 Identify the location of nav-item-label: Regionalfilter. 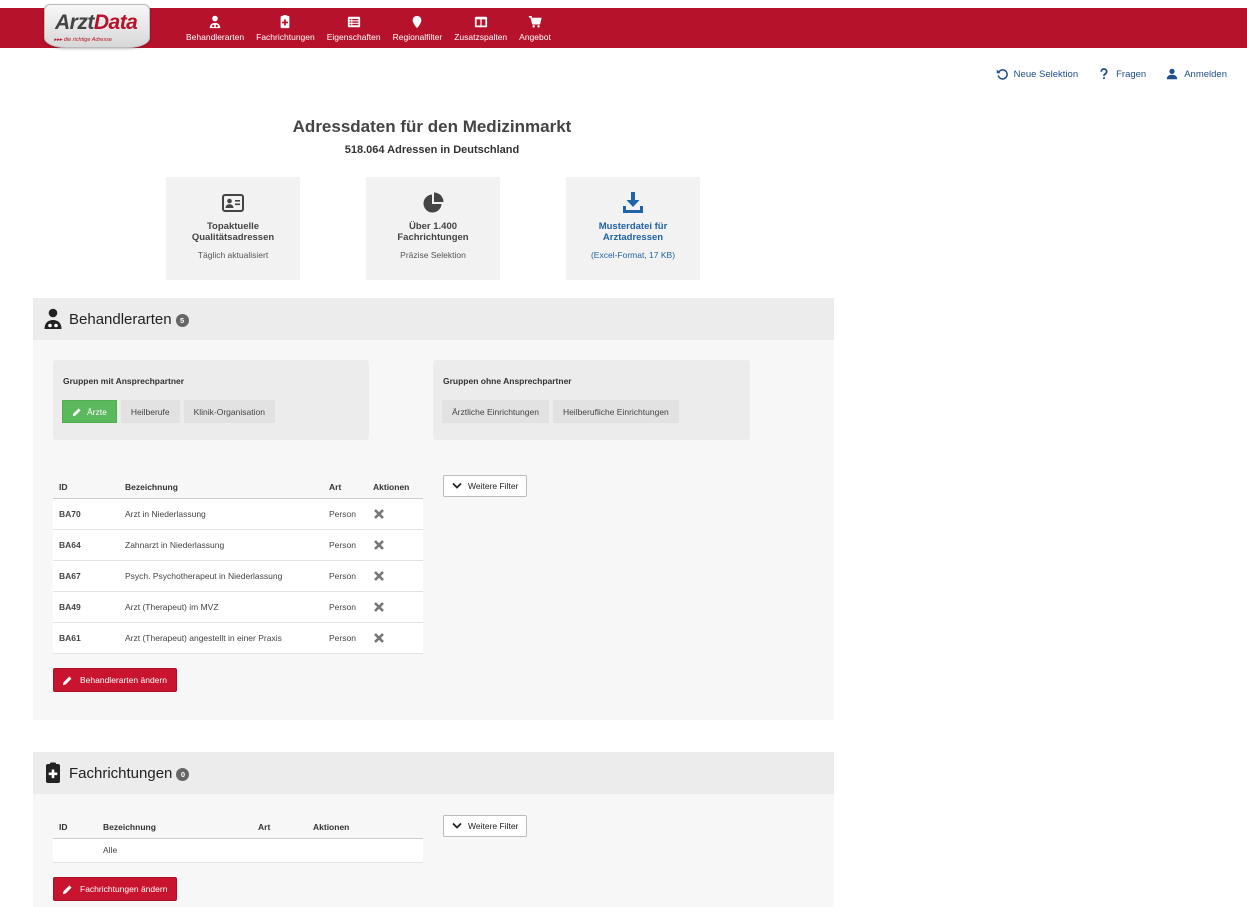
(417, 37).